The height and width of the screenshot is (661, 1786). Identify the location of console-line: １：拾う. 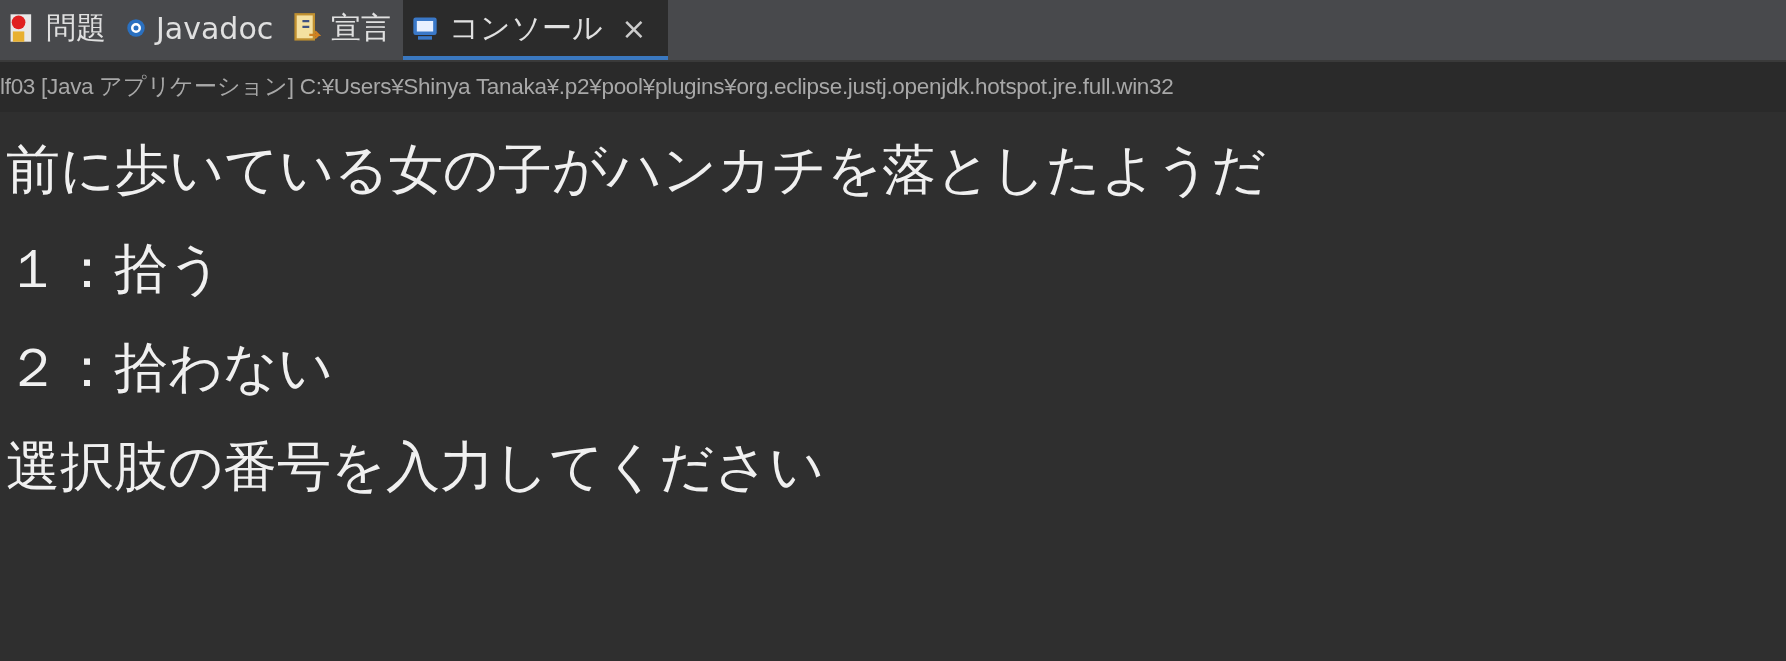
(115, 269).